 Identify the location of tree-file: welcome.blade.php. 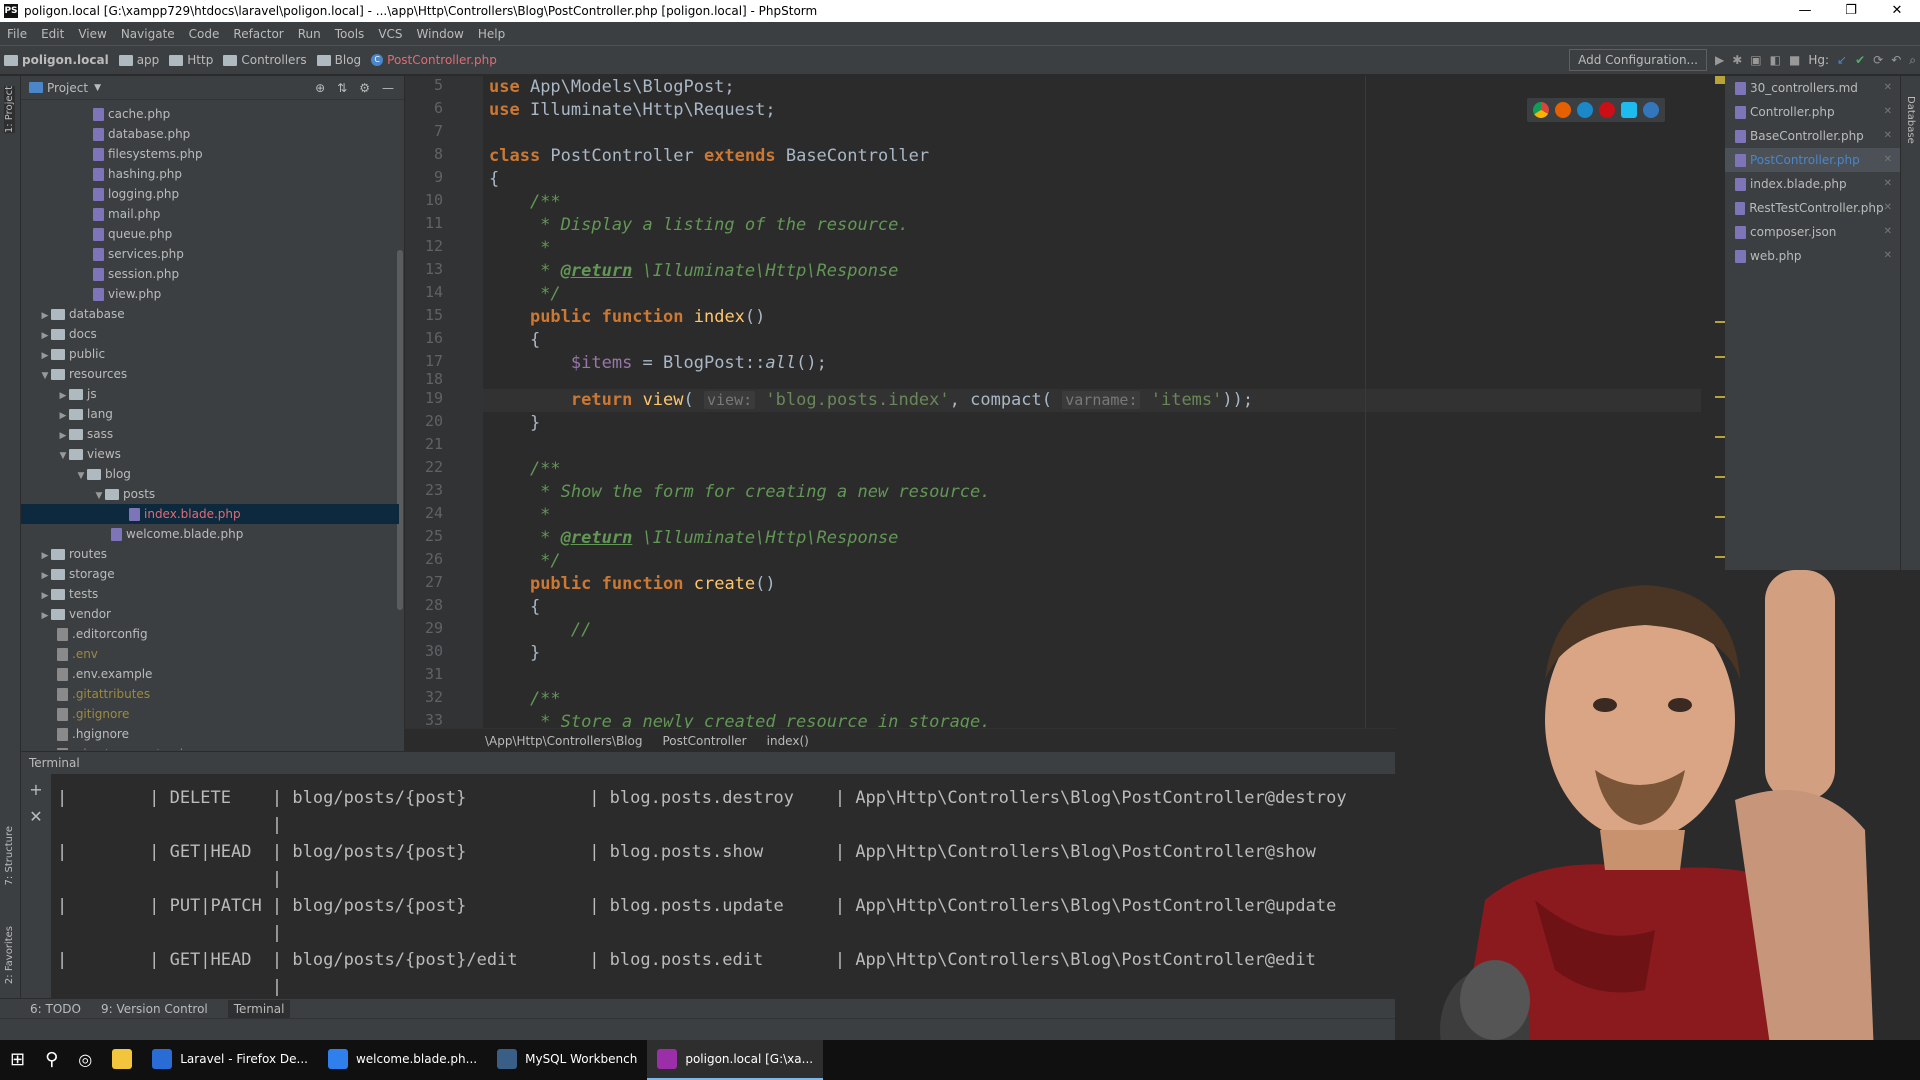
(210, 534).